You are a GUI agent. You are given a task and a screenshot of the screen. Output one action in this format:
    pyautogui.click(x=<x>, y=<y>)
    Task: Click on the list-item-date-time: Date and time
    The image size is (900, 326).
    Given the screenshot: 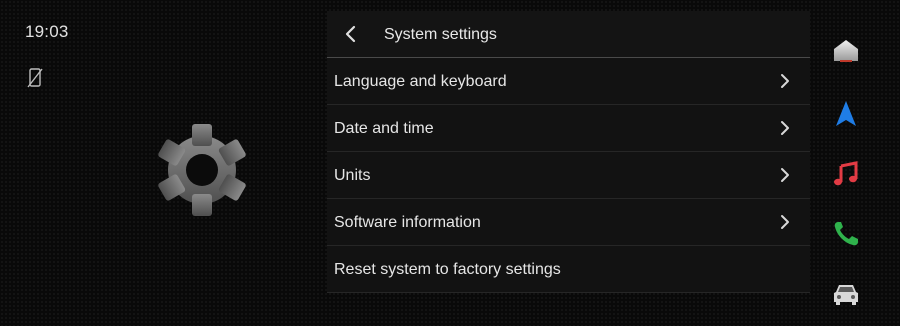 What is the action you would take?
    pyautogui.click(x=568, y=128)
    